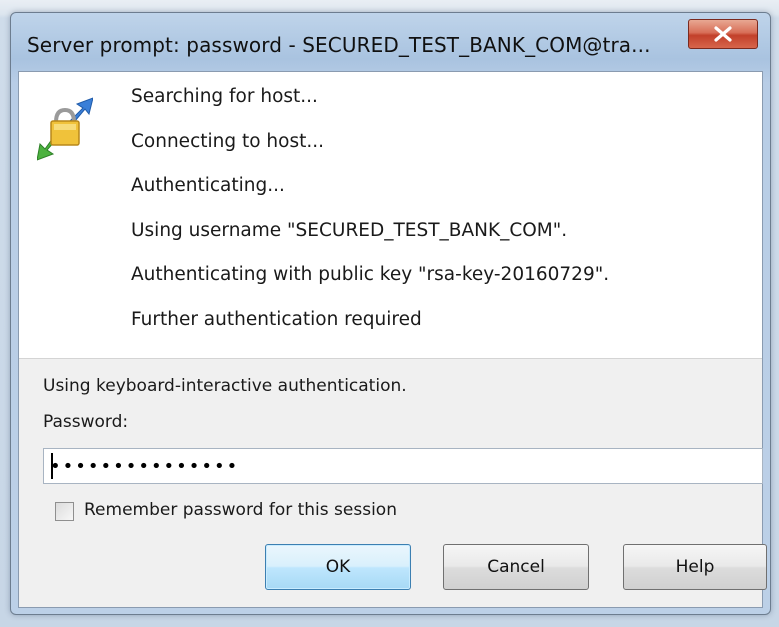  I want to click on ok-button: OK, so click(338, 567).